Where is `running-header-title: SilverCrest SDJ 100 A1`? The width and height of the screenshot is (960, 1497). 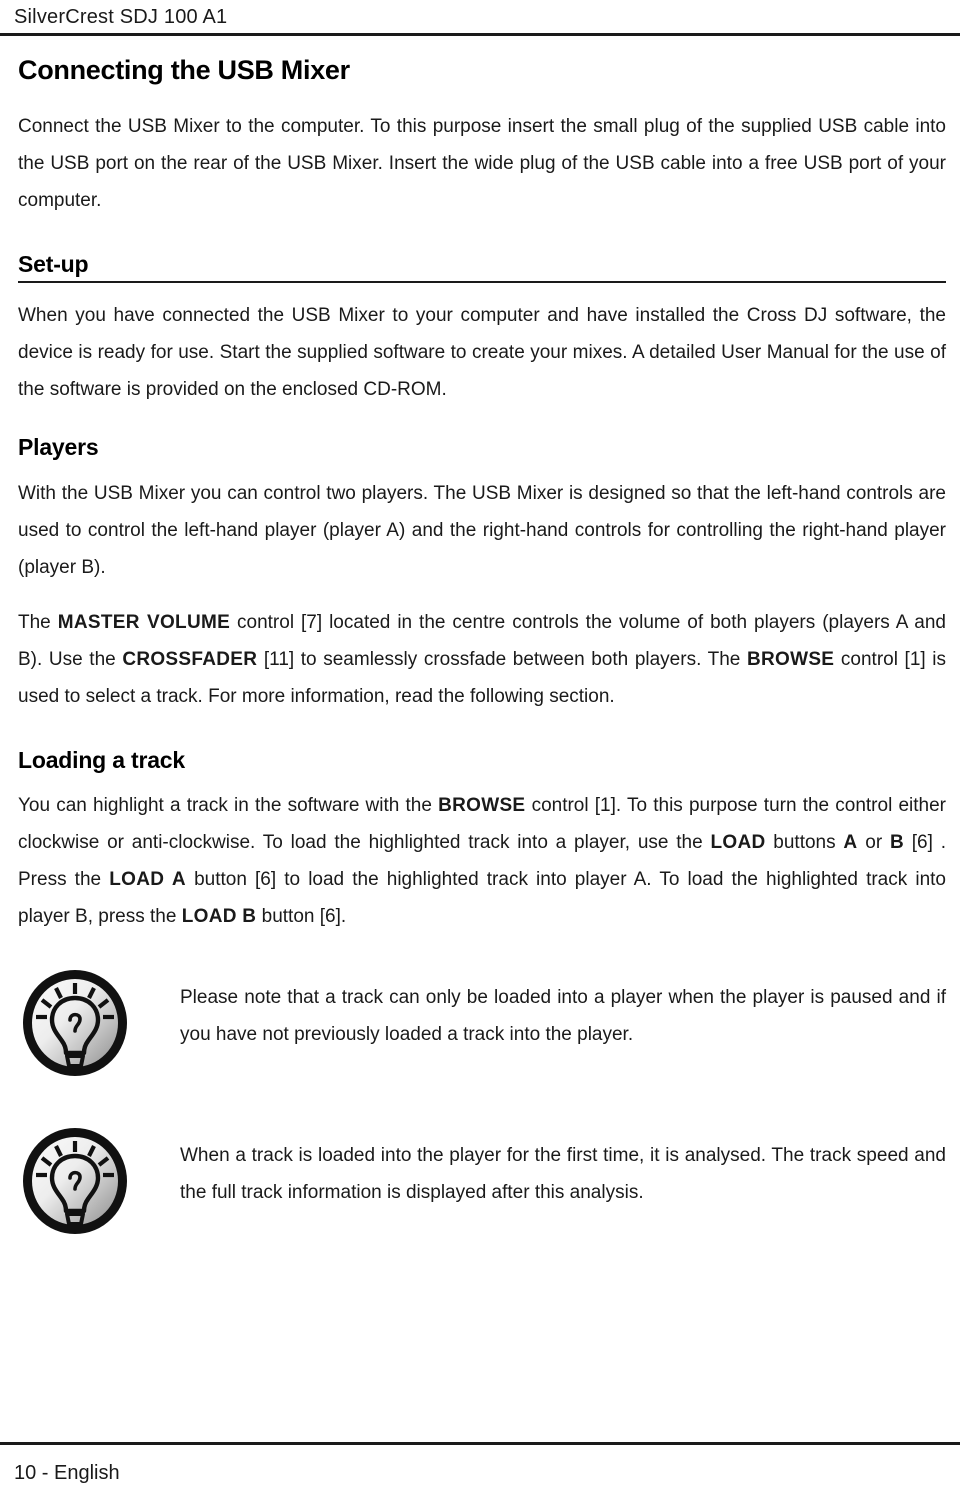 running-header-title: SilverCrest SDJ 100 A1 is located at coordinates (121, 17).